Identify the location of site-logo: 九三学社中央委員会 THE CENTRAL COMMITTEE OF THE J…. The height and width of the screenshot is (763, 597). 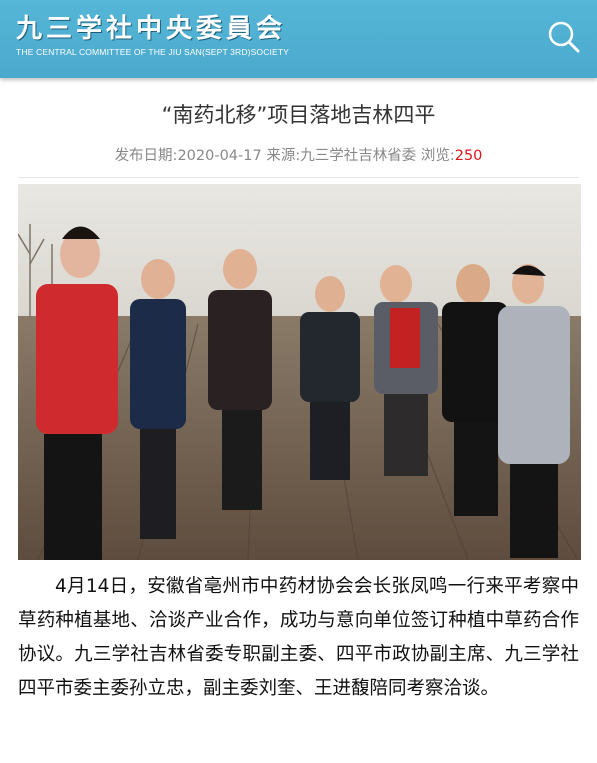
(152, 35).